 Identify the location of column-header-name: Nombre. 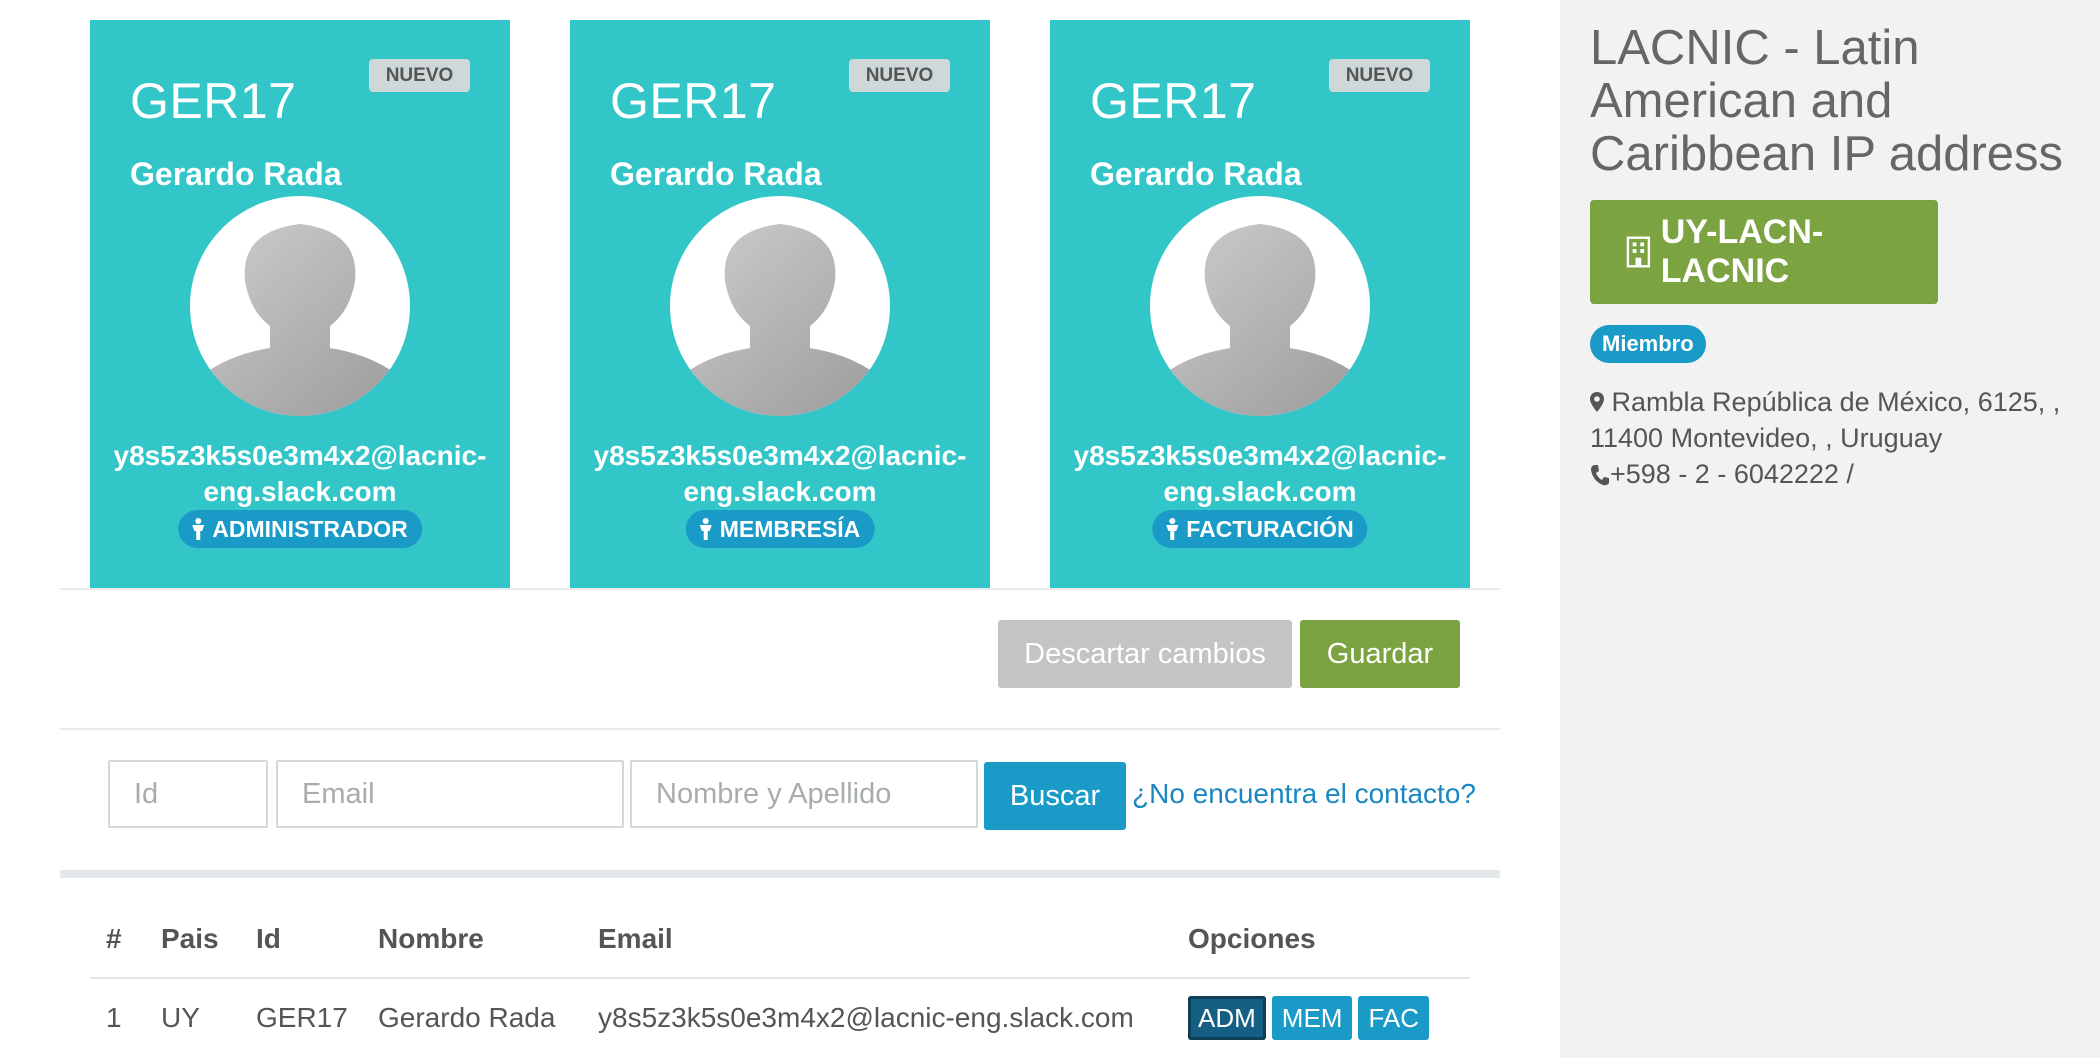
(472, 939).